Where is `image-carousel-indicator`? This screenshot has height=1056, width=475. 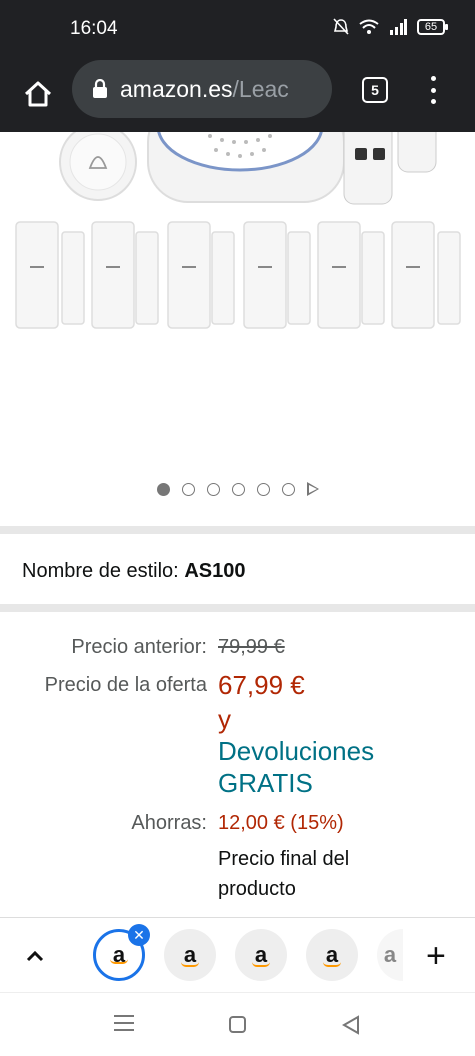 image-carousel-indicator is located at coordinates (237, 489).